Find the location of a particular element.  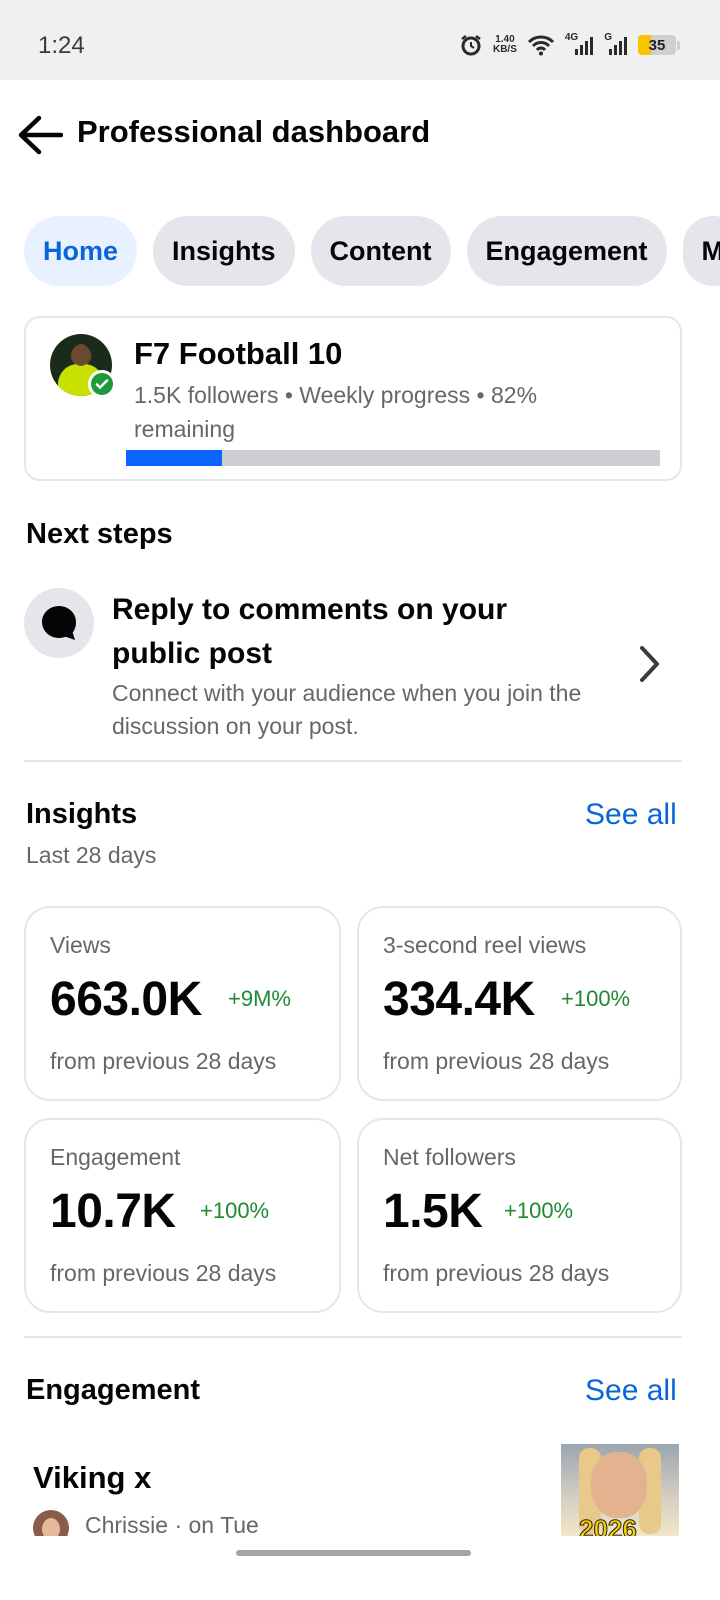

tab-content: Content is located at coordinates (380, 251).